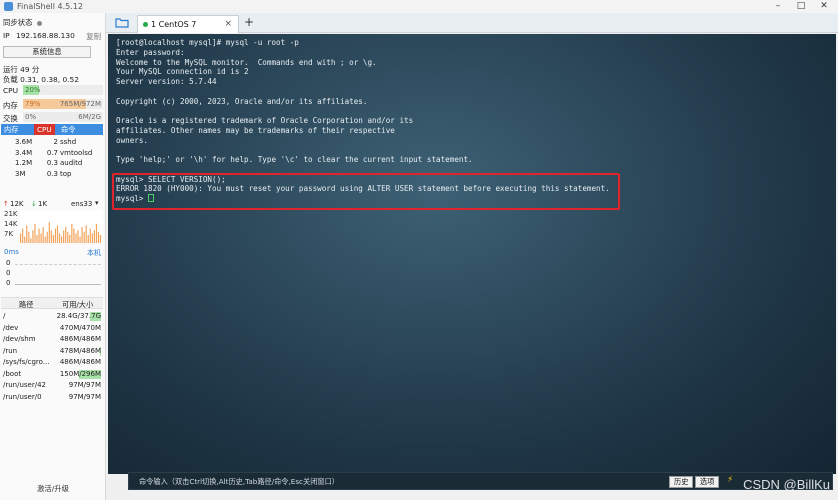 This screenshot has height=500, width=838. I want to click on memory-meter: 79% 765M/972M, so click(63, 104).